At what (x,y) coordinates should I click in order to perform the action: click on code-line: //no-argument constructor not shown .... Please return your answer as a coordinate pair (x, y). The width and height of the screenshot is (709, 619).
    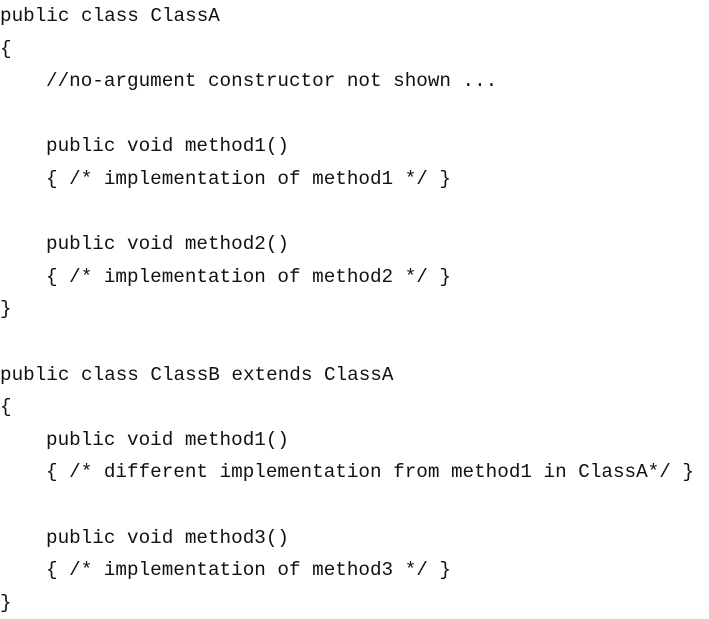
    Looking at the image, I should click on (272, 81).